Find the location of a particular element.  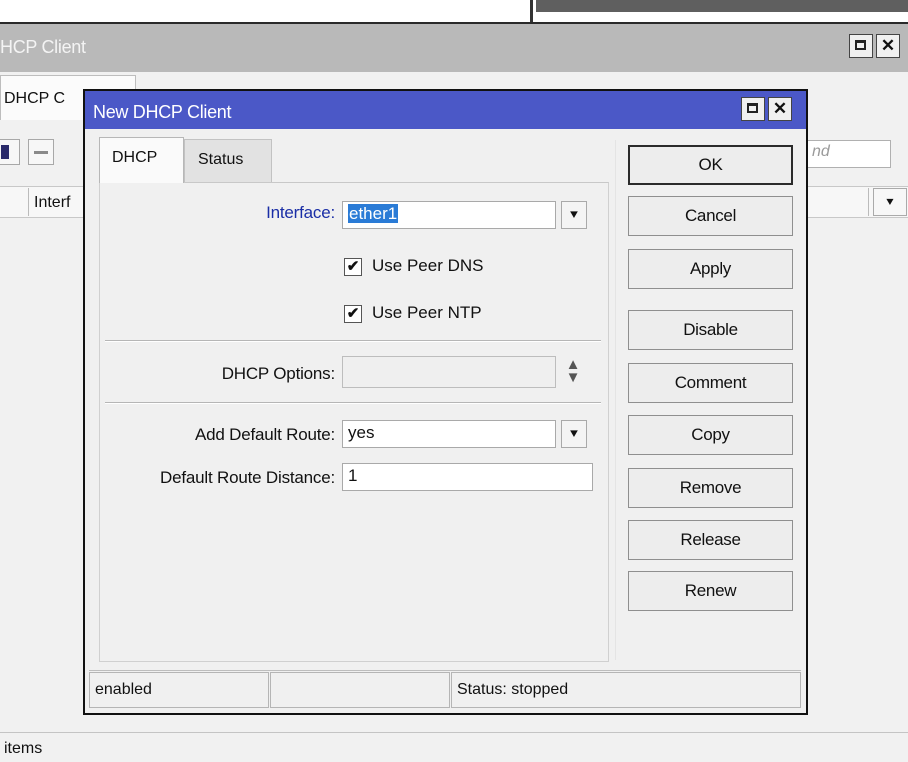

tab-dhcp-label: DHCP is located at coordinates (135, 157).